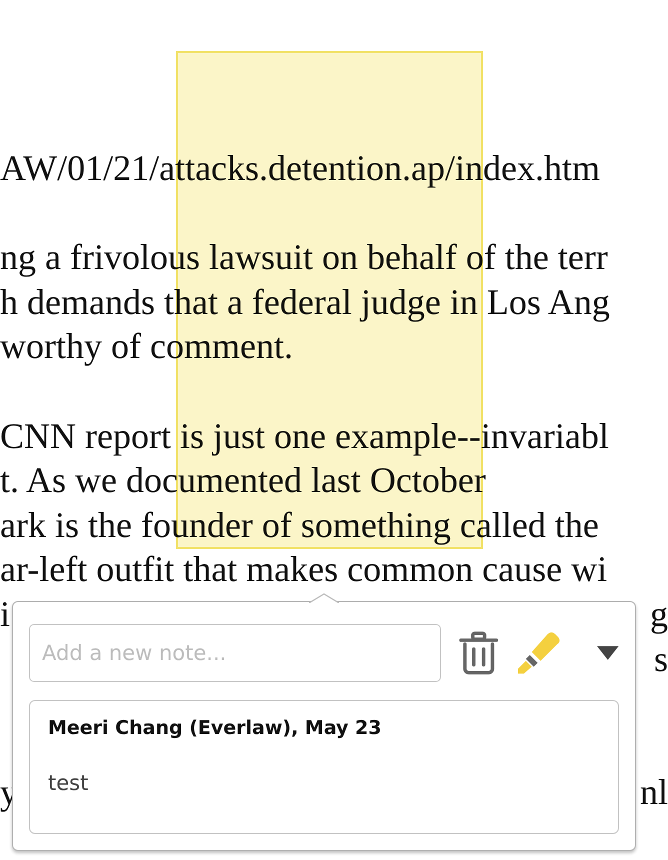 The height and width of the screenshot is (860, 668). I want to click on document-text-line: h demands that a federal judge in Los Ang, so click(305, 302).